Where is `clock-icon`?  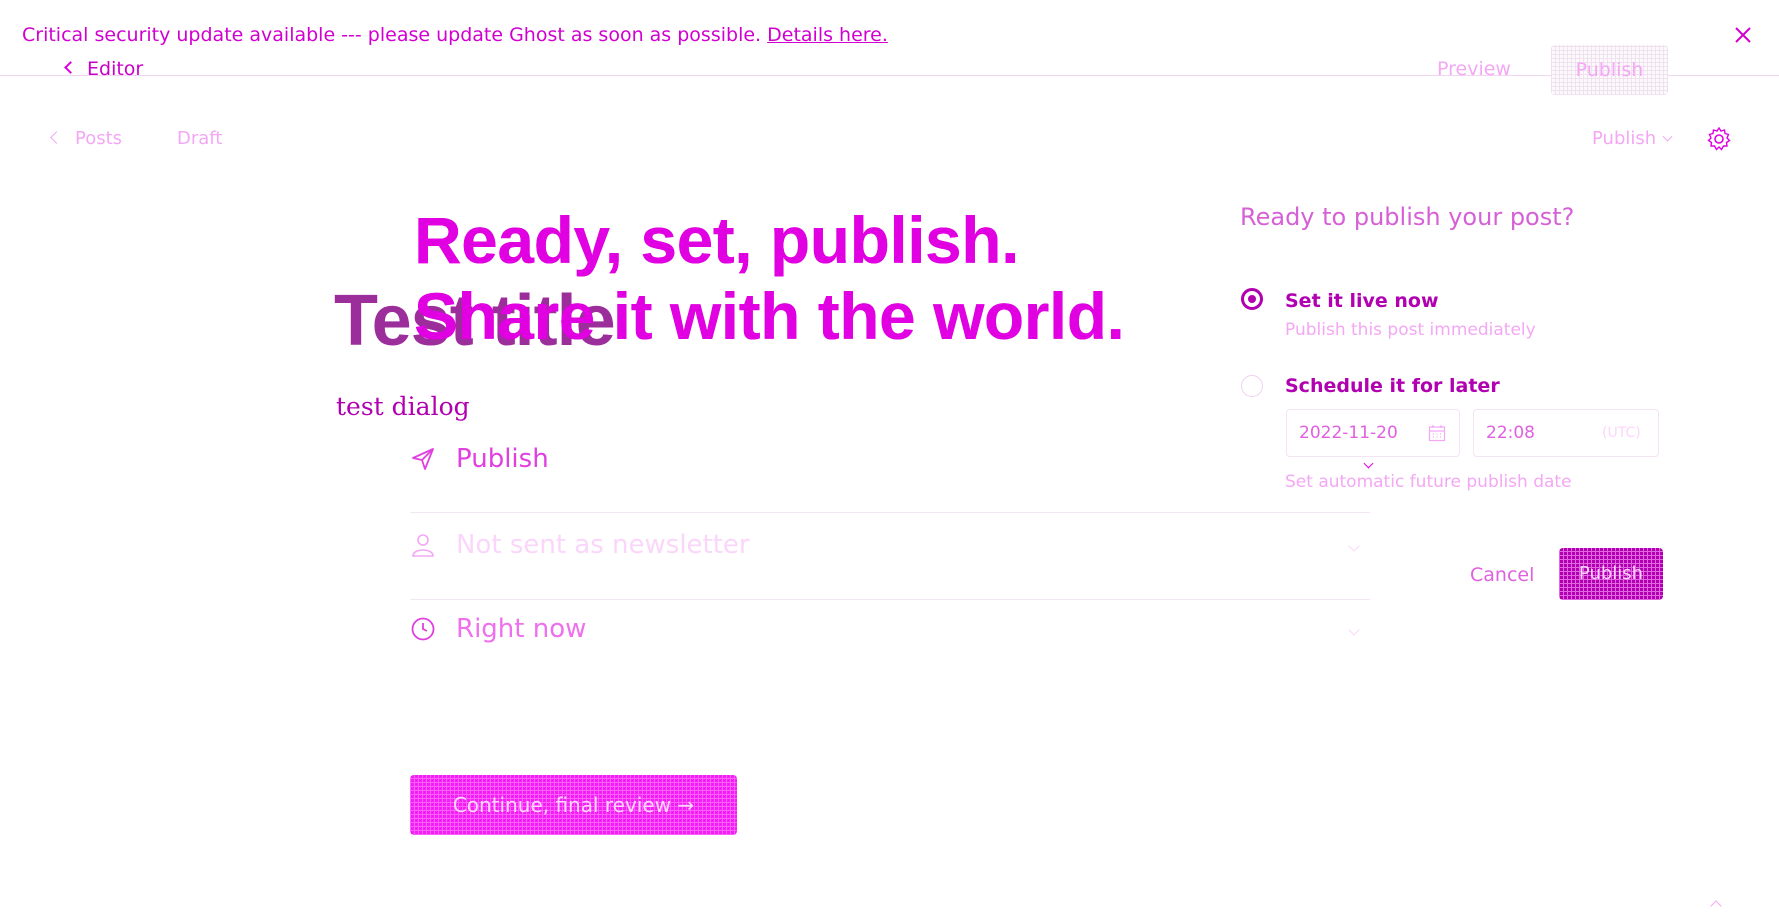
clock-icon is located at coordinates (423, 629).